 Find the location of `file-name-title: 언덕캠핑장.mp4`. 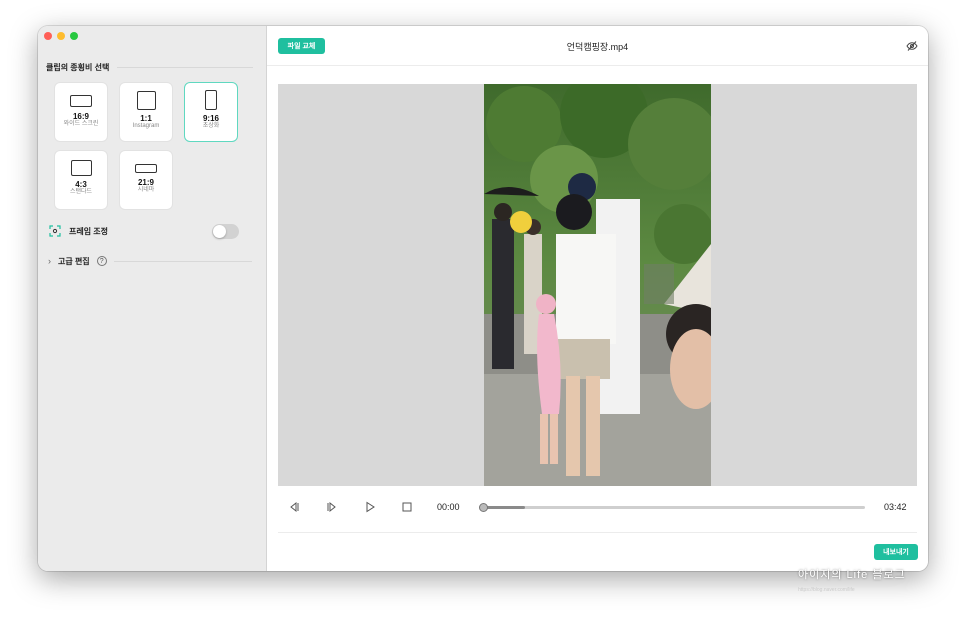

file-name-title: 언덕캠핑장.mp4 is located at coordinates (597, 47).